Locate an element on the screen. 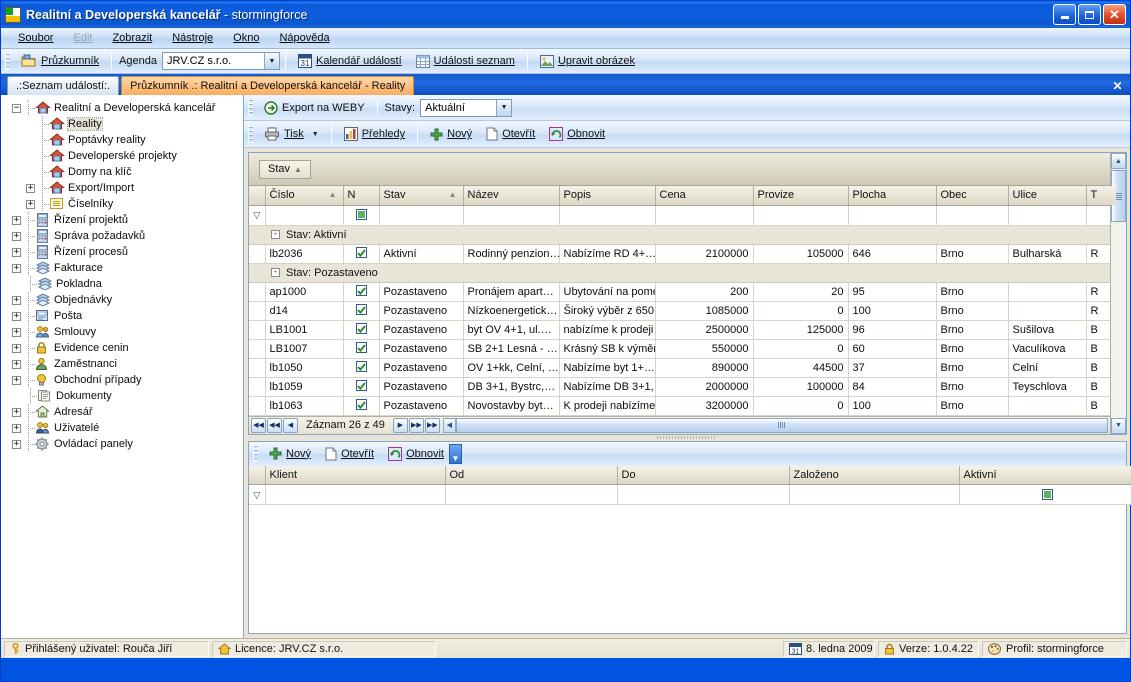 The image size is (1131, 682). open-button: Otevřít is located at coordinates (510, 134).